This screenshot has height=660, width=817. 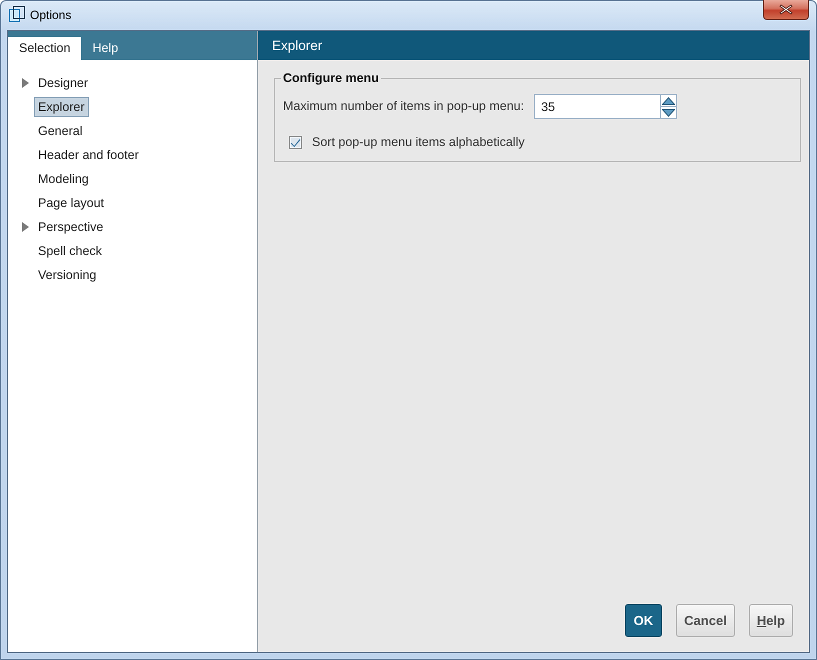 I want to click on window-title: Options, so click(x=51, y=15).